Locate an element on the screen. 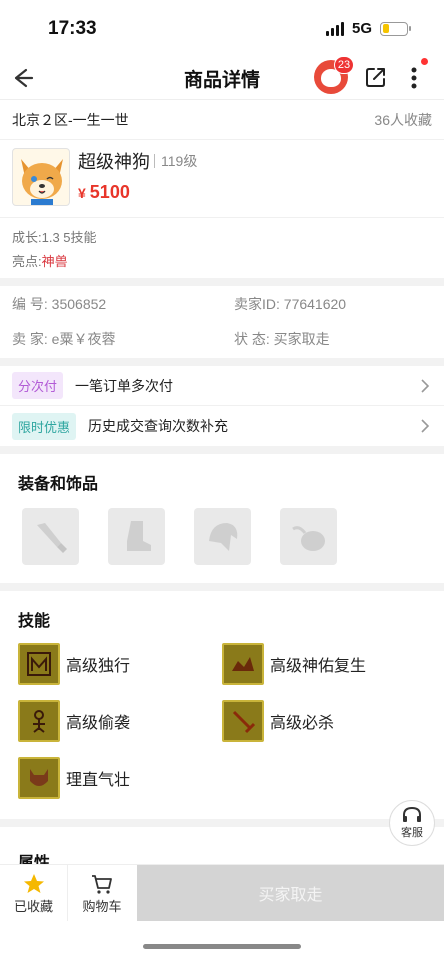  skill-name: 理直气壮 is located at coordinates (98, 780).